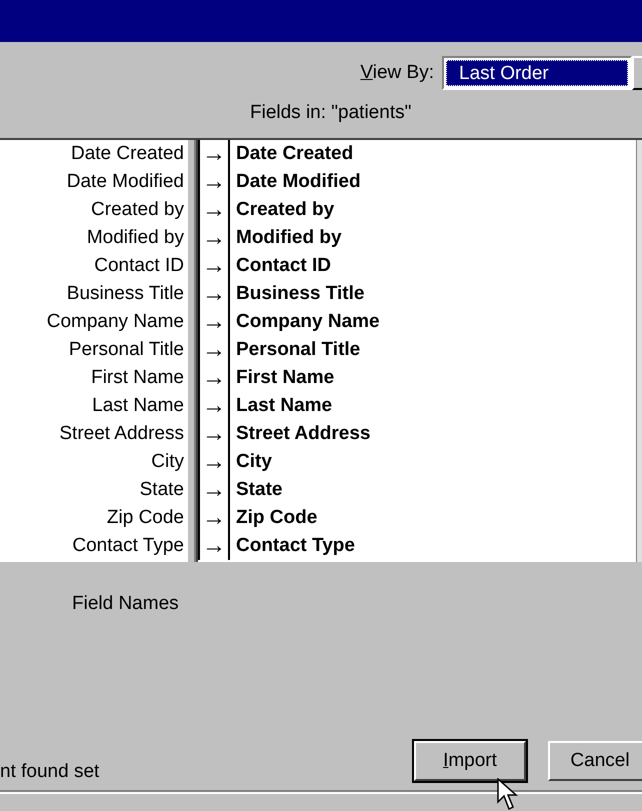 Image resolution: width=642 pixels, height=811 pixels. Describe the element at coordinates (251, 462) in the screenshot. I see `target-field: City` at that location.